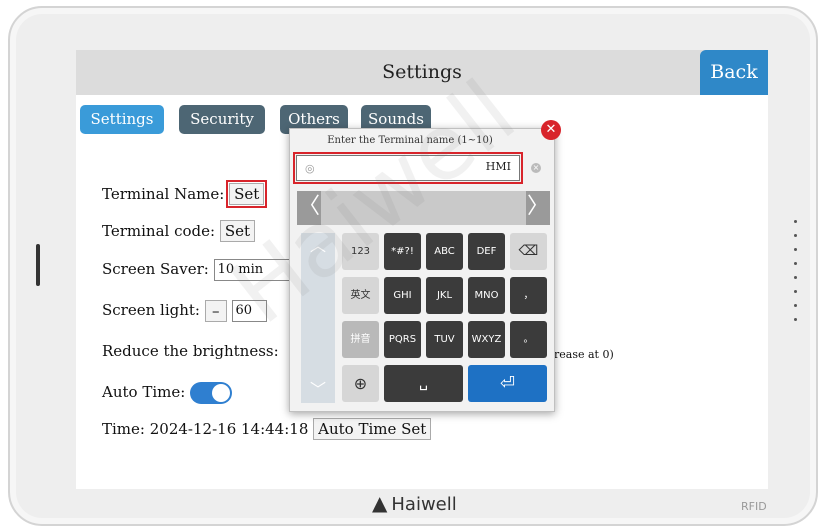  Describe the element at coordinates (528, 295) in the screenshot. I see `key-comma: ，` at that location.